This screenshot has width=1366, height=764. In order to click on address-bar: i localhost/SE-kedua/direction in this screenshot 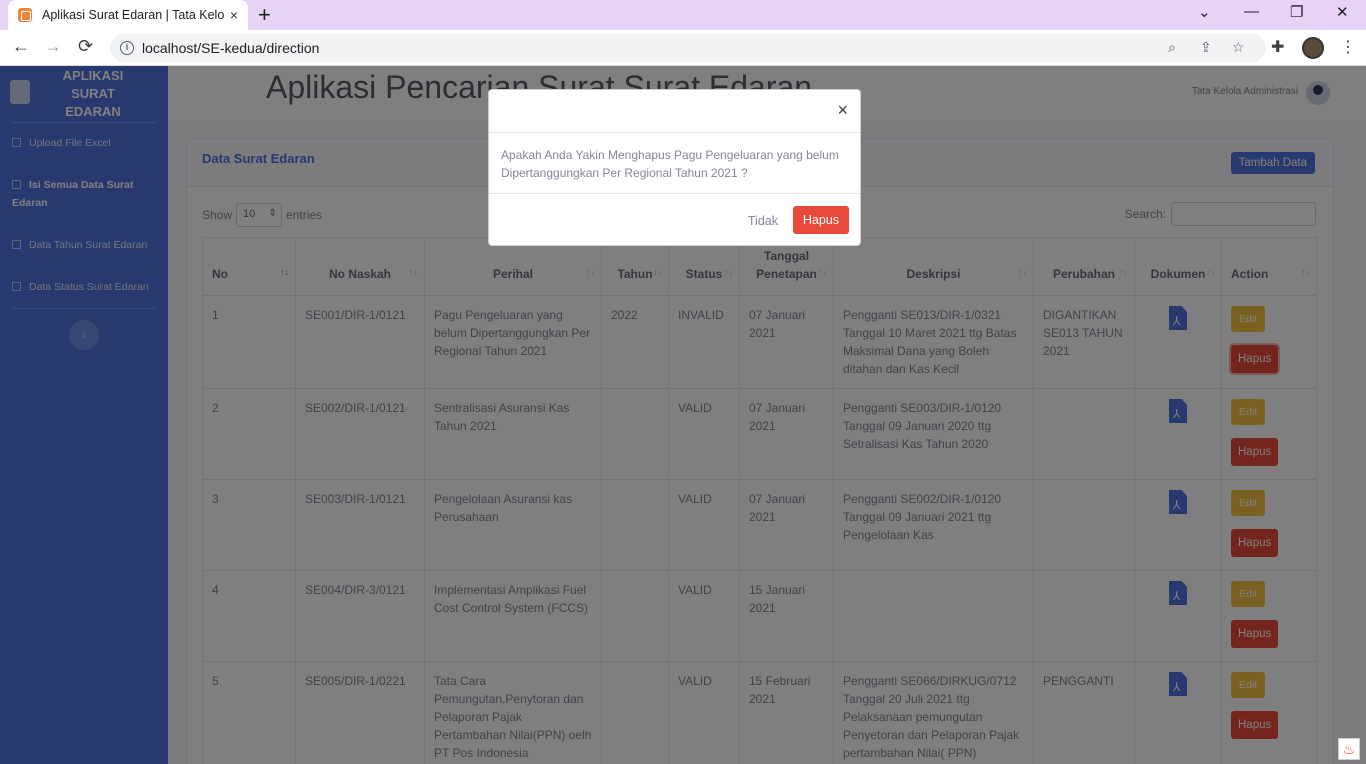, I will do `click(688, 48)`.